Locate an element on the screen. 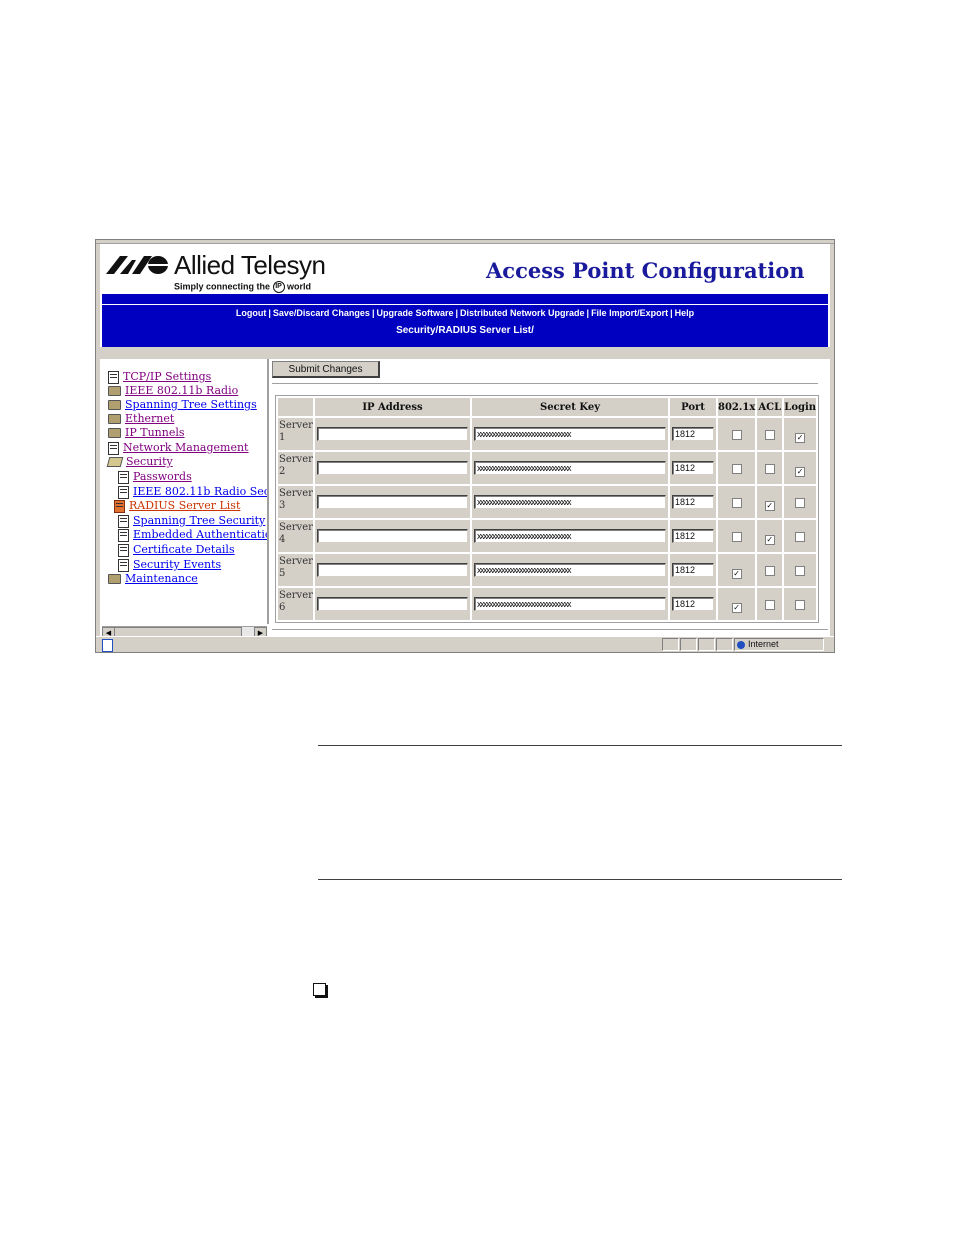  divider is located at coordinates (545, 383).